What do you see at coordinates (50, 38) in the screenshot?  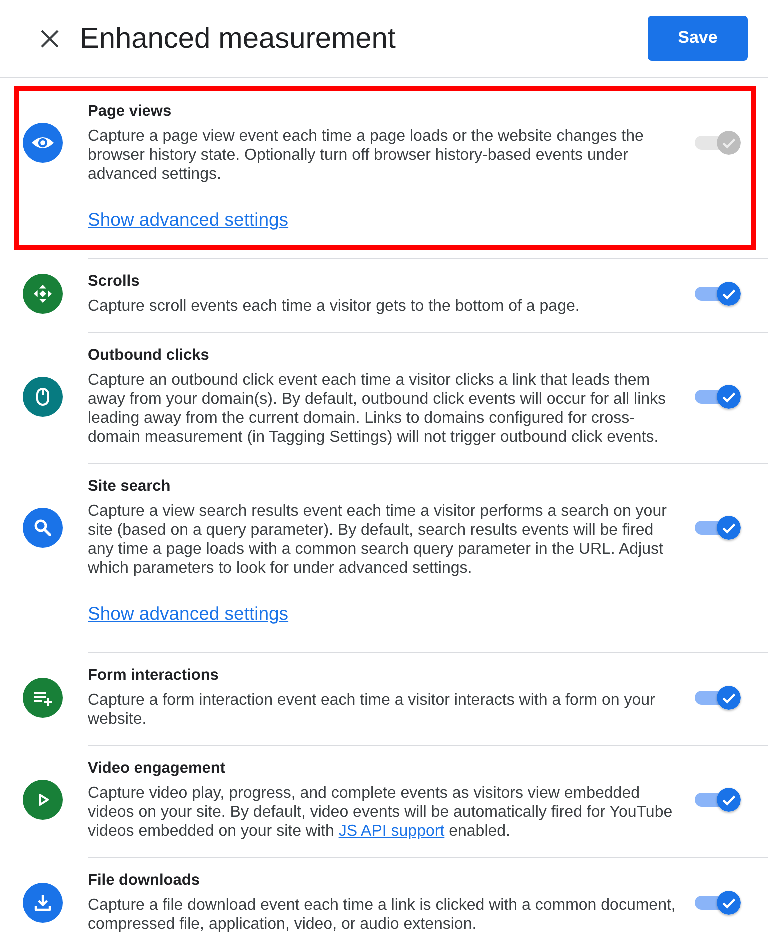 I see `close-icon` at bounding box center [50, 38].